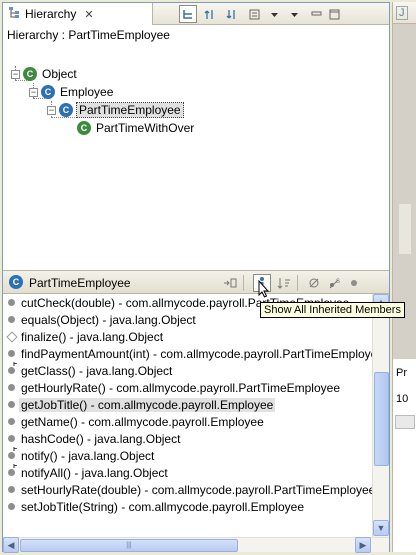  Describe the element at coordinates (145, 128) in the screenshot. I see `tree-node-label: PartTimeWithOver` at that location.